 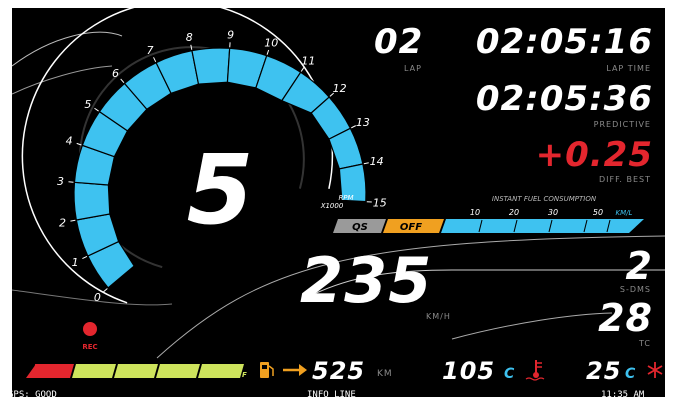 I want to click on decor-line-top, so click(x=67, y=49).